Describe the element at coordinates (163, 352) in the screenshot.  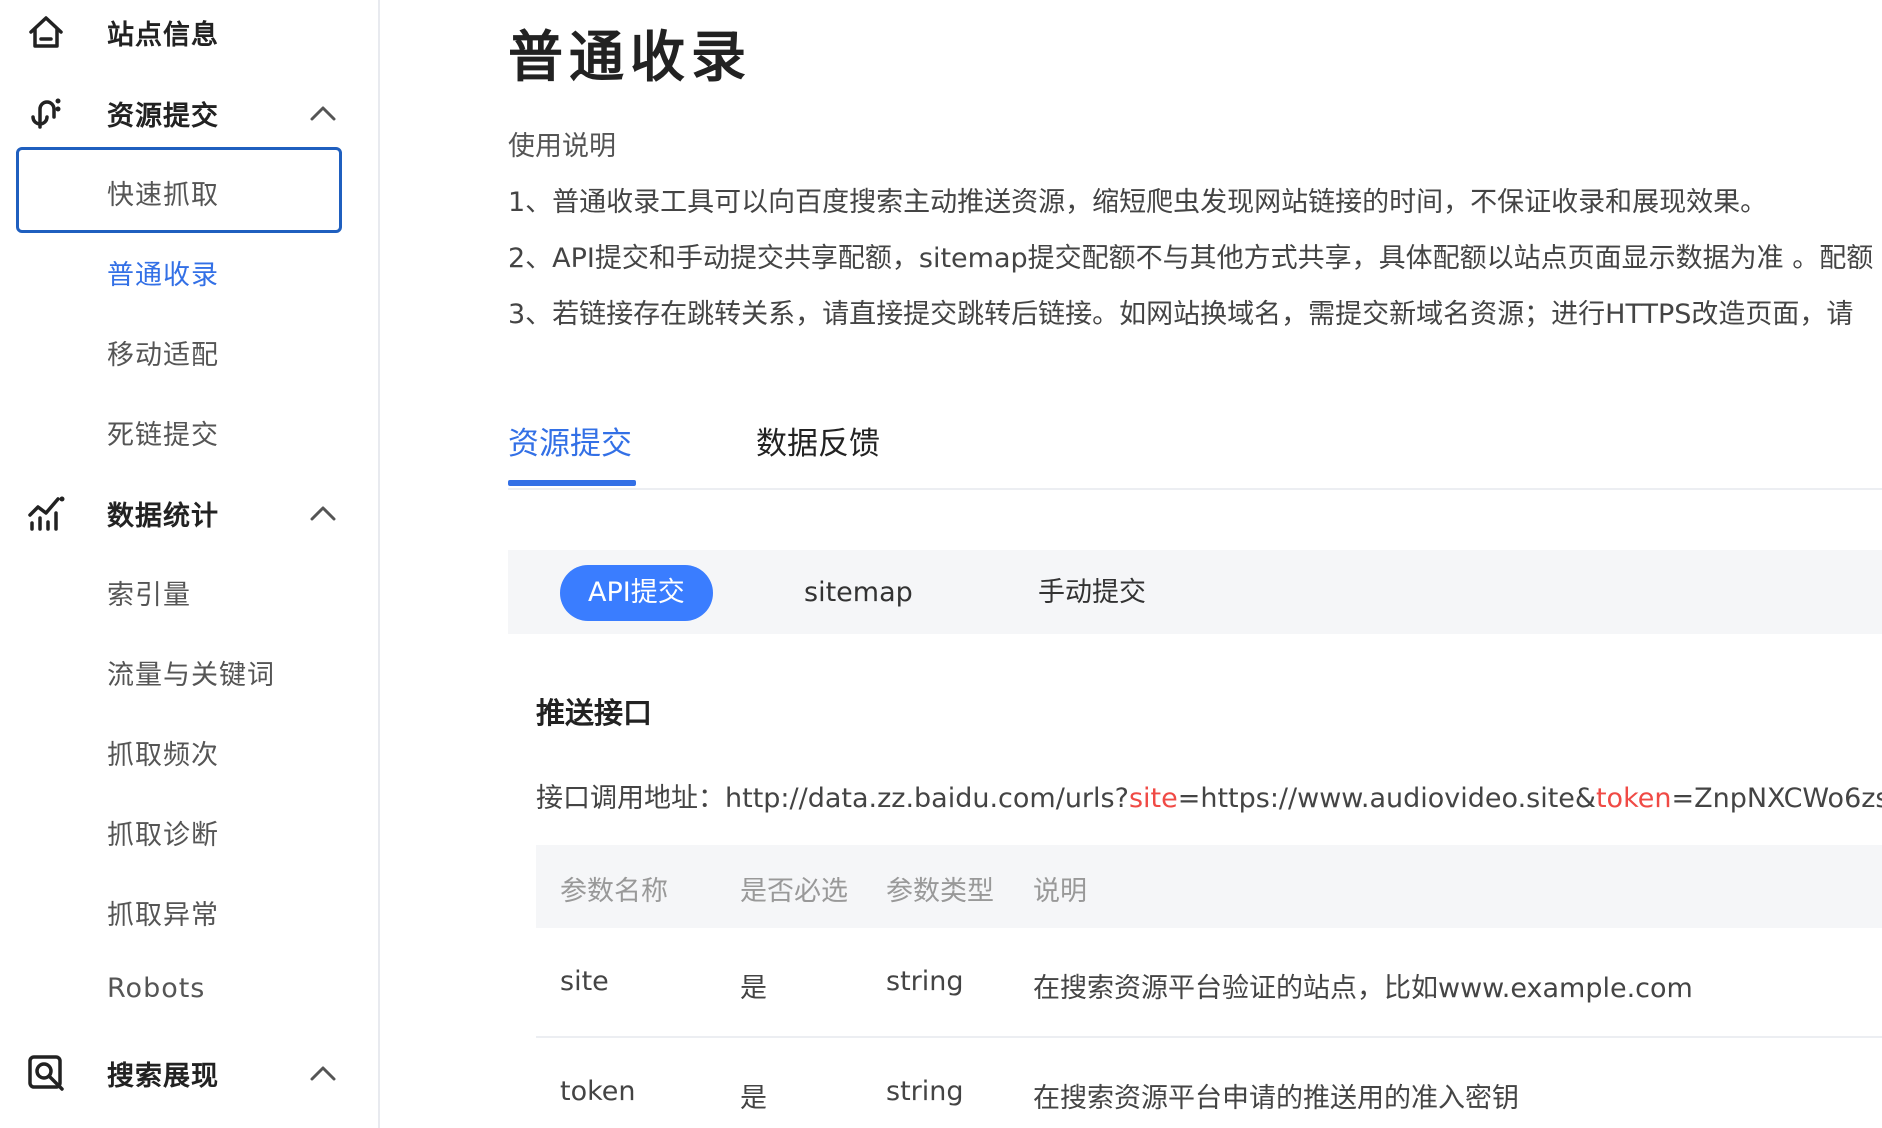
I see `sidebar-item-mobile-adapt: 移动适配` at that location.